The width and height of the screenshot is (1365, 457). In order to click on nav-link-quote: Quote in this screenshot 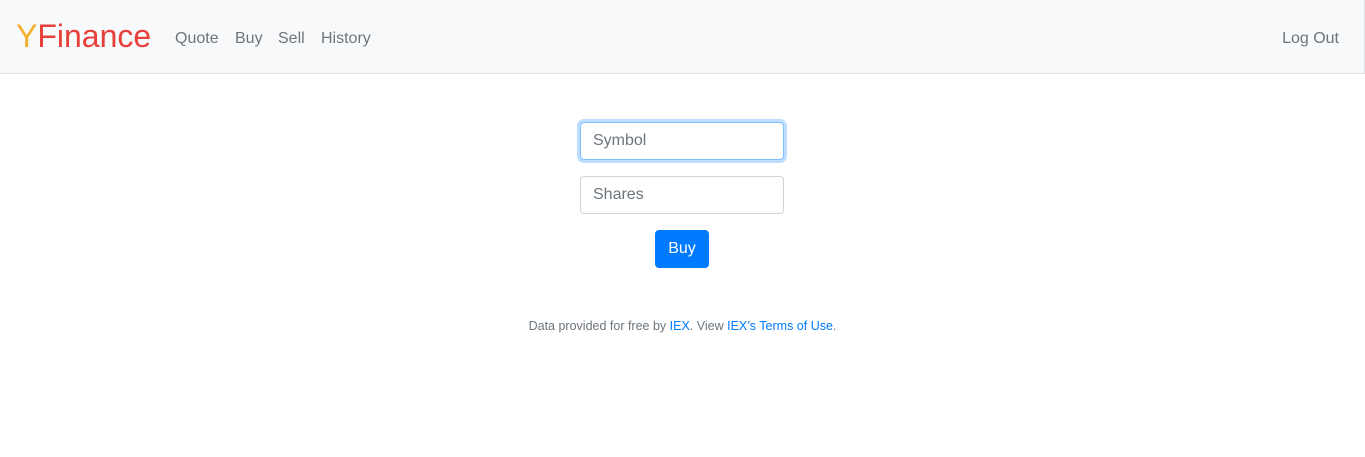, I will do `click(197, 39)`.